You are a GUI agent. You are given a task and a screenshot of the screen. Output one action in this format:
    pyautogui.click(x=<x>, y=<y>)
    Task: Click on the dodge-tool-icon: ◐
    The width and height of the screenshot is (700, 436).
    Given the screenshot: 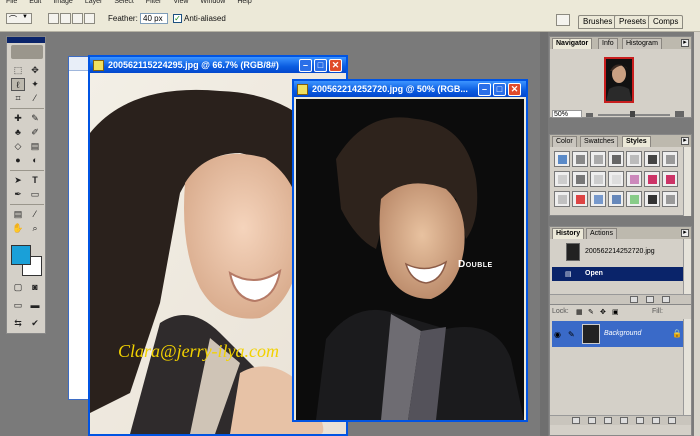 What is the action you would take?
    pyautogui.click(x=35, y=160)
    